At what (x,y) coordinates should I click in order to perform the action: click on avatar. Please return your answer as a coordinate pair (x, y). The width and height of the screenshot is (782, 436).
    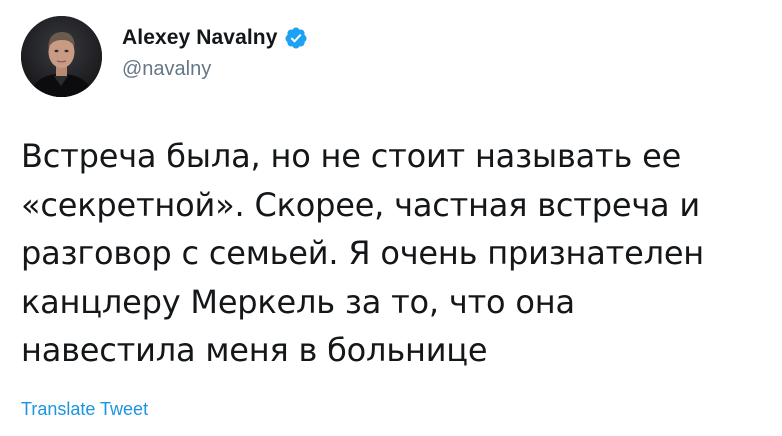
    Looking at the image, I should click on (61, 56).